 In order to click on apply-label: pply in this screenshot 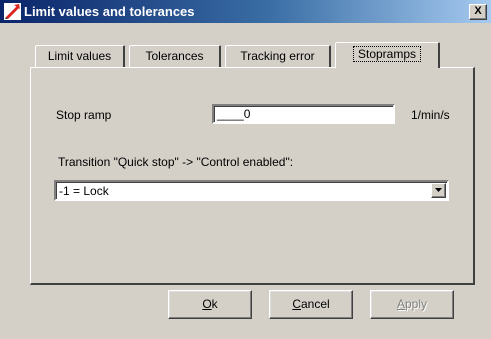, I will do `click(416, 304)`.